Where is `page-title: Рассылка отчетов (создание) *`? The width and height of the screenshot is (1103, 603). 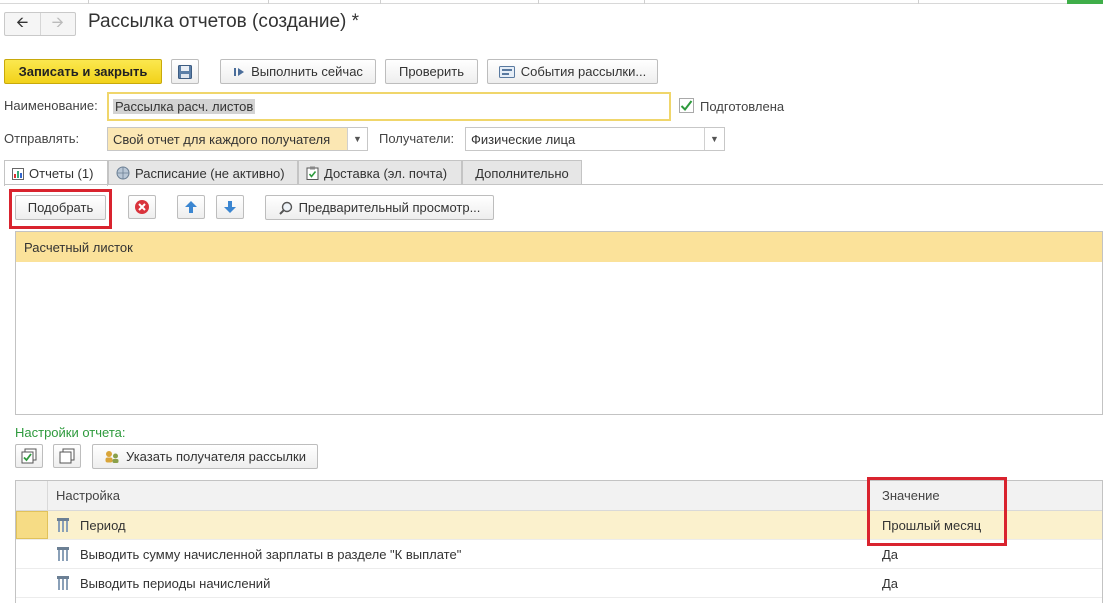
page-title: Рассылка отчетов (создание) * is located at coordinates (224, 21).